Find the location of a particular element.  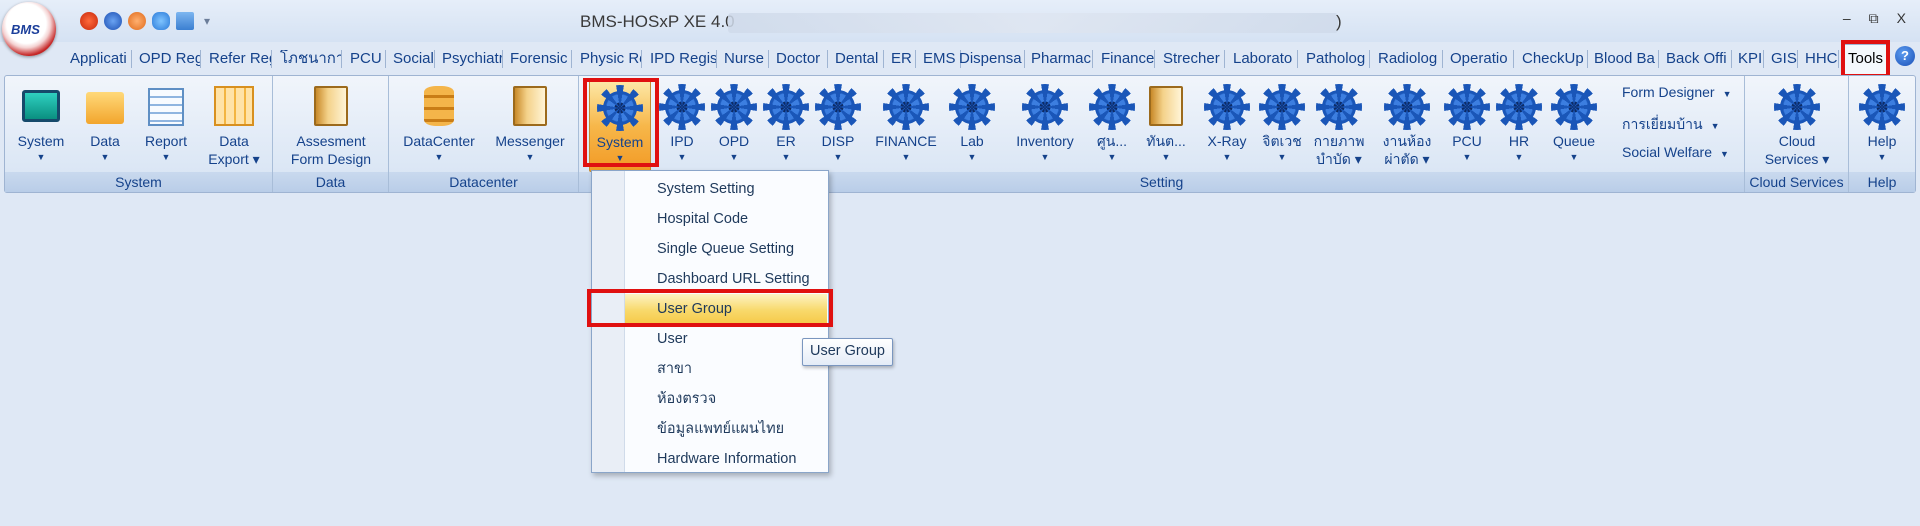

setting-hr-button: HR ▼ is located at coordinates (1519, 126).